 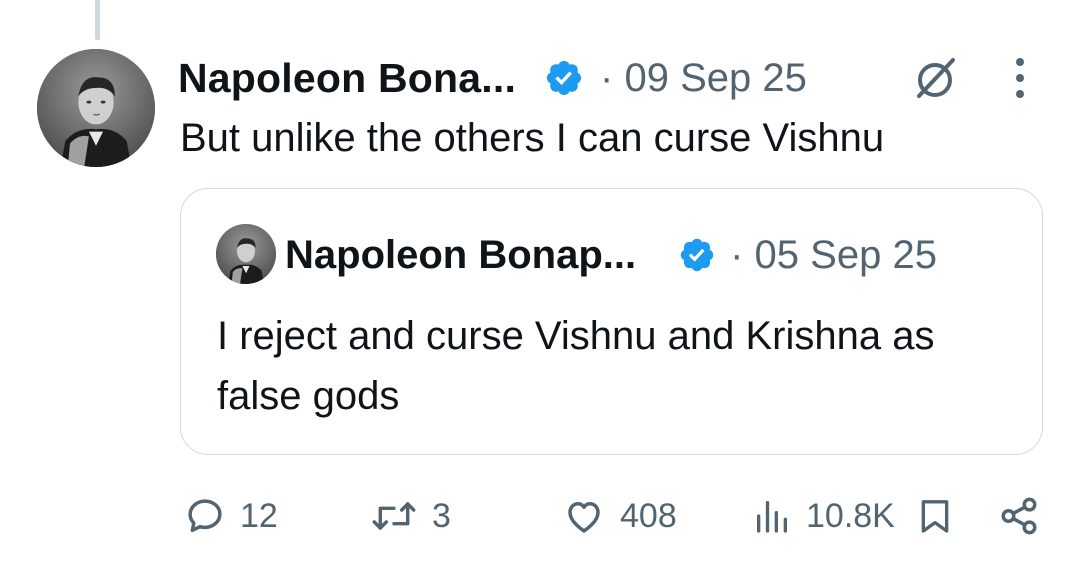 What do you see at coordinates (441, 515) in the screenshot?
I see `repost-count: 3` at bounding box center [441, 515].